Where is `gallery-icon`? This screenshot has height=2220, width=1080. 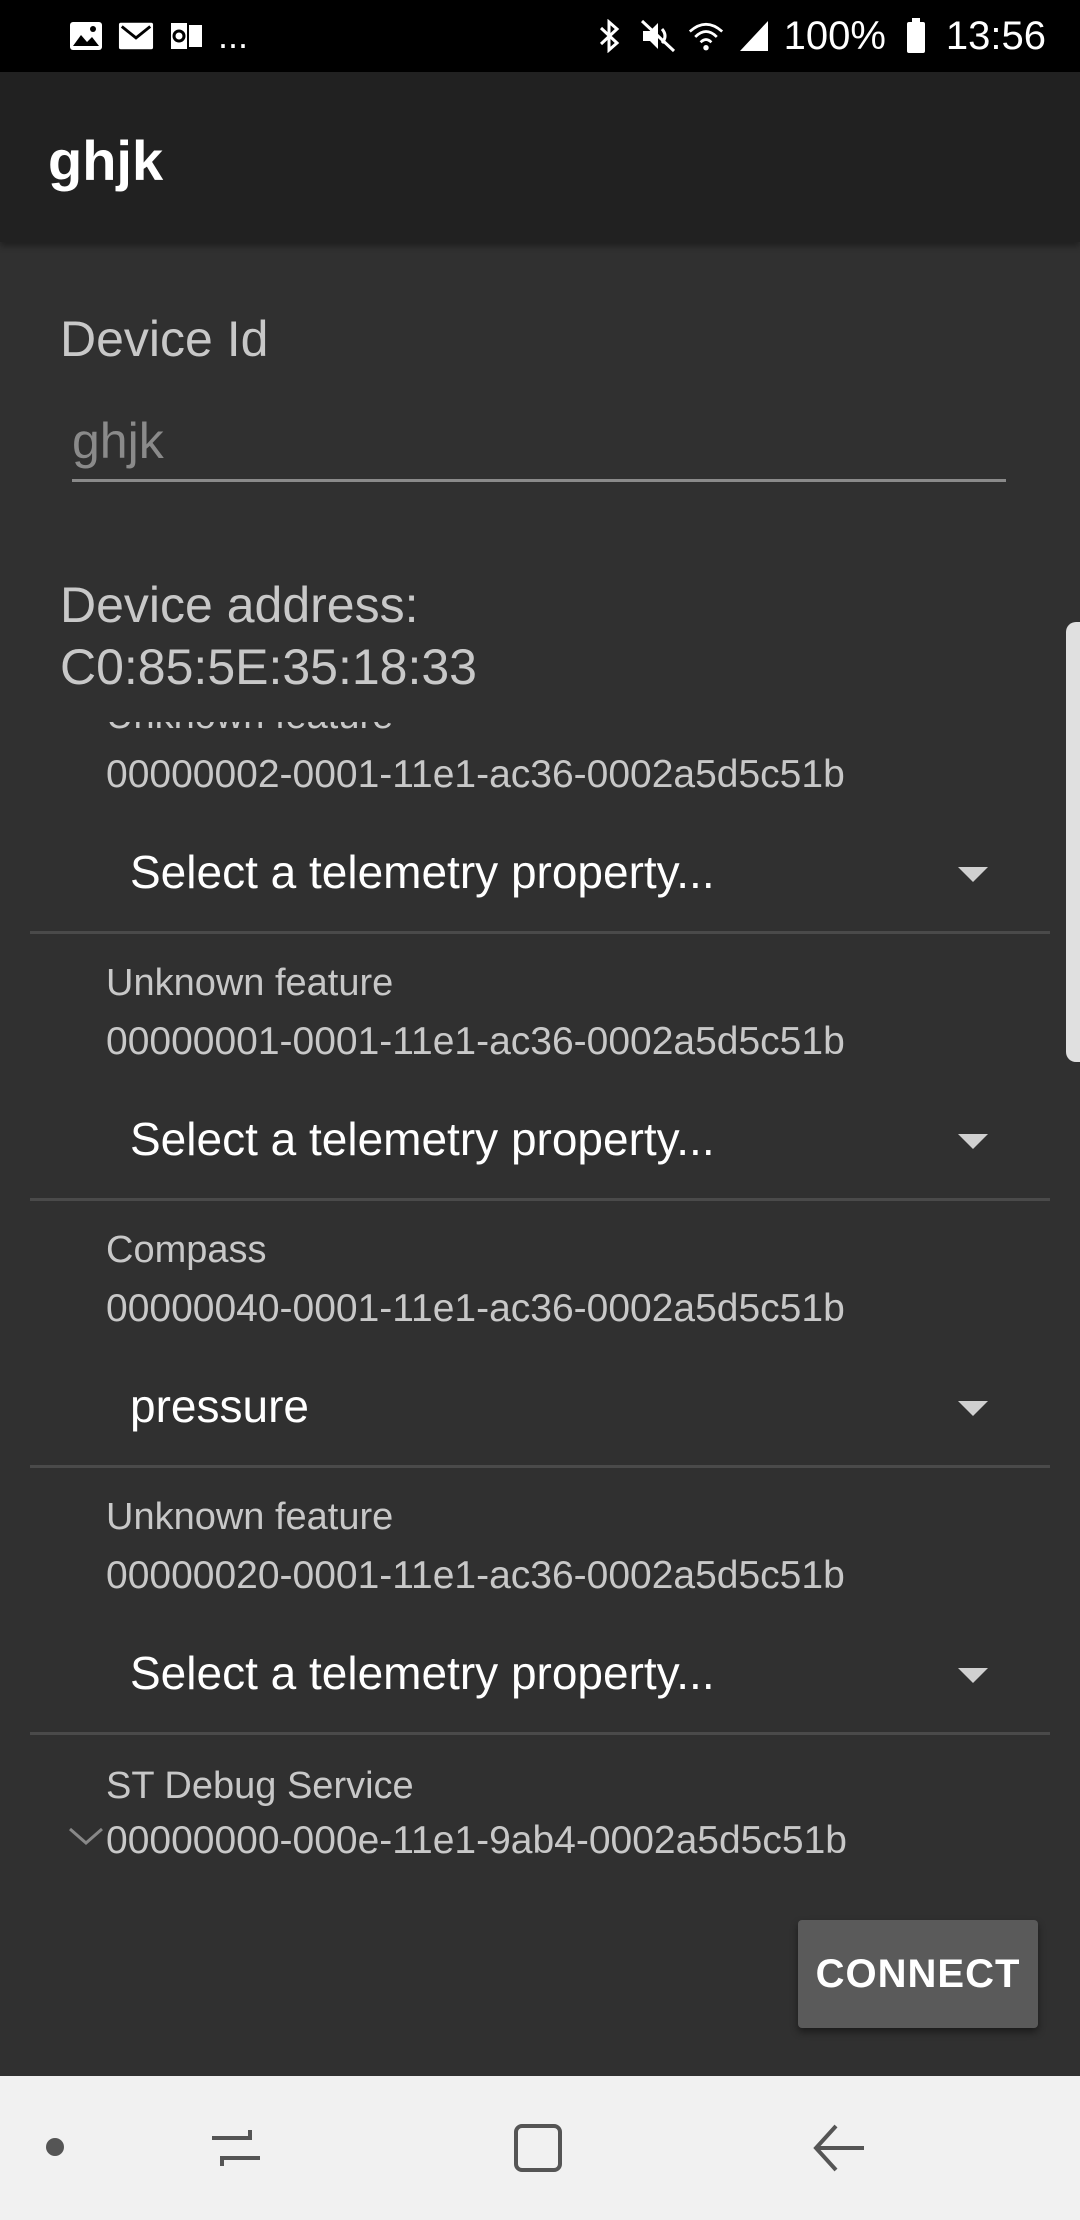
gallery-icon is located at coordinates (86, 36).